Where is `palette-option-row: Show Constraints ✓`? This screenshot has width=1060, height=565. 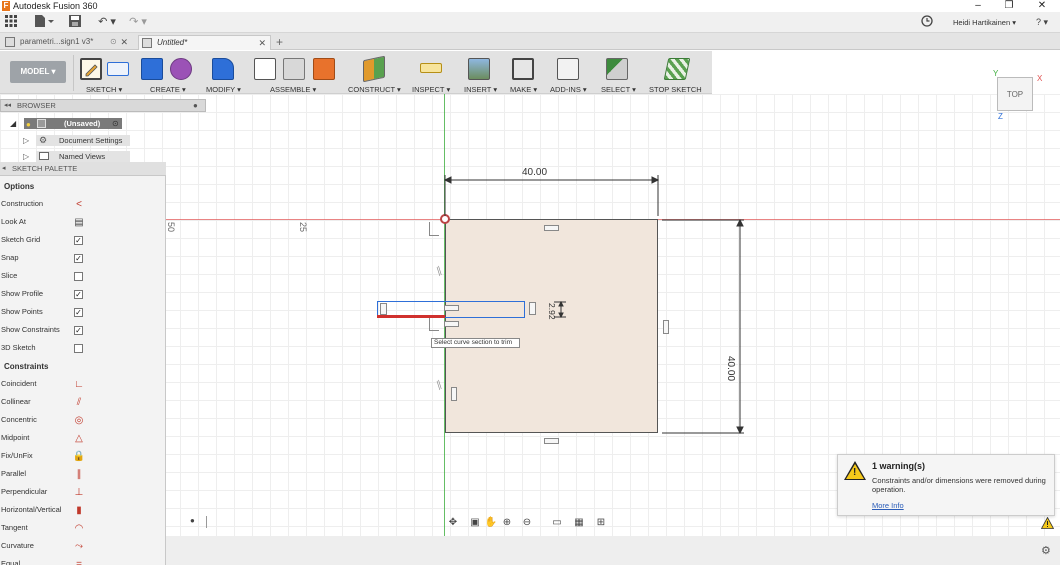
palette-option-row: Show Constraints ✓ is located at coordinates (83, 331).